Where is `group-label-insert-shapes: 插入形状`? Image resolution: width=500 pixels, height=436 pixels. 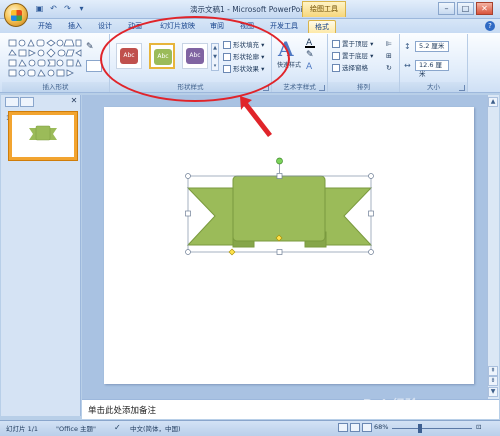
group-label-insert-shapes: 插入形状 is located at coordinates (55, 87).